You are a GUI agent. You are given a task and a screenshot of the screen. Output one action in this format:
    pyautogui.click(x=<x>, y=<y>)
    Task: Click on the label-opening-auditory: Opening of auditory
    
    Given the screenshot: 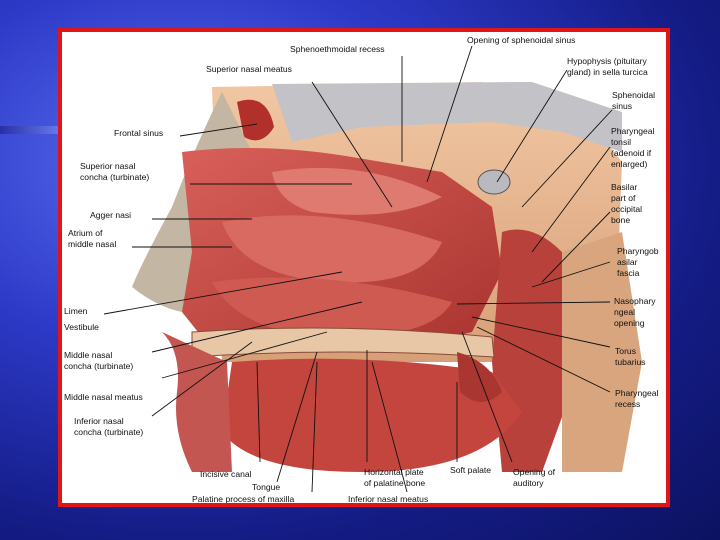 What is the action you would take?
    pyautogui.click(x=534, y=477)
    